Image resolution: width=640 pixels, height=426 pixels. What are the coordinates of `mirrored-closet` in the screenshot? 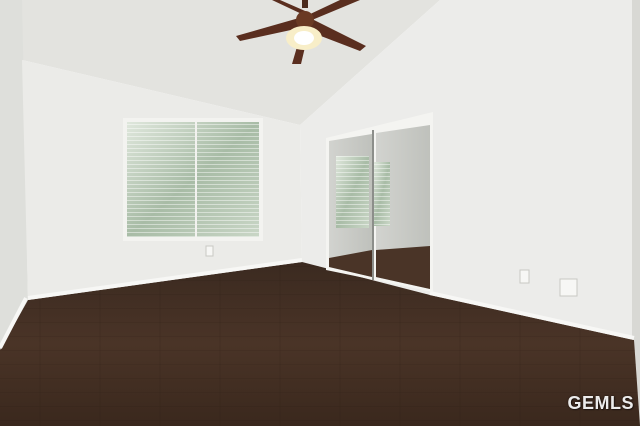 It's located at (379, 202).